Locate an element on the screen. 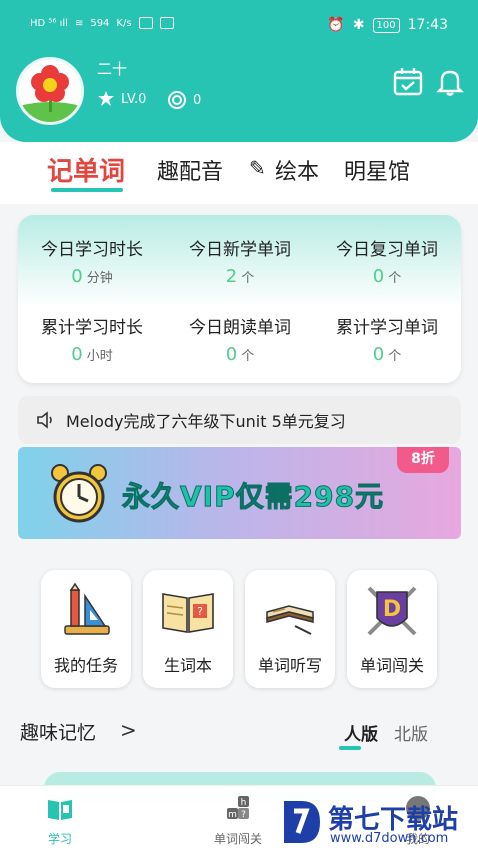 The width and height of the screenshot is (478, 850). d-shield-icon: D is located at coordinates (392, 611).